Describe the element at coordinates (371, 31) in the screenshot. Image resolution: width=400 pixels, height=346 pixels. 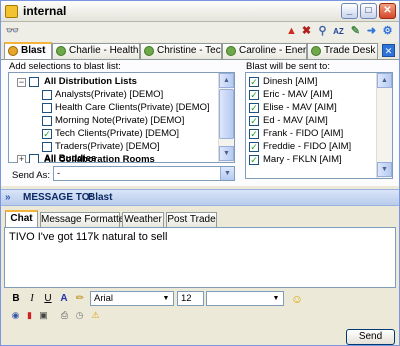
I see `arrow-icon: ➜` at that location.